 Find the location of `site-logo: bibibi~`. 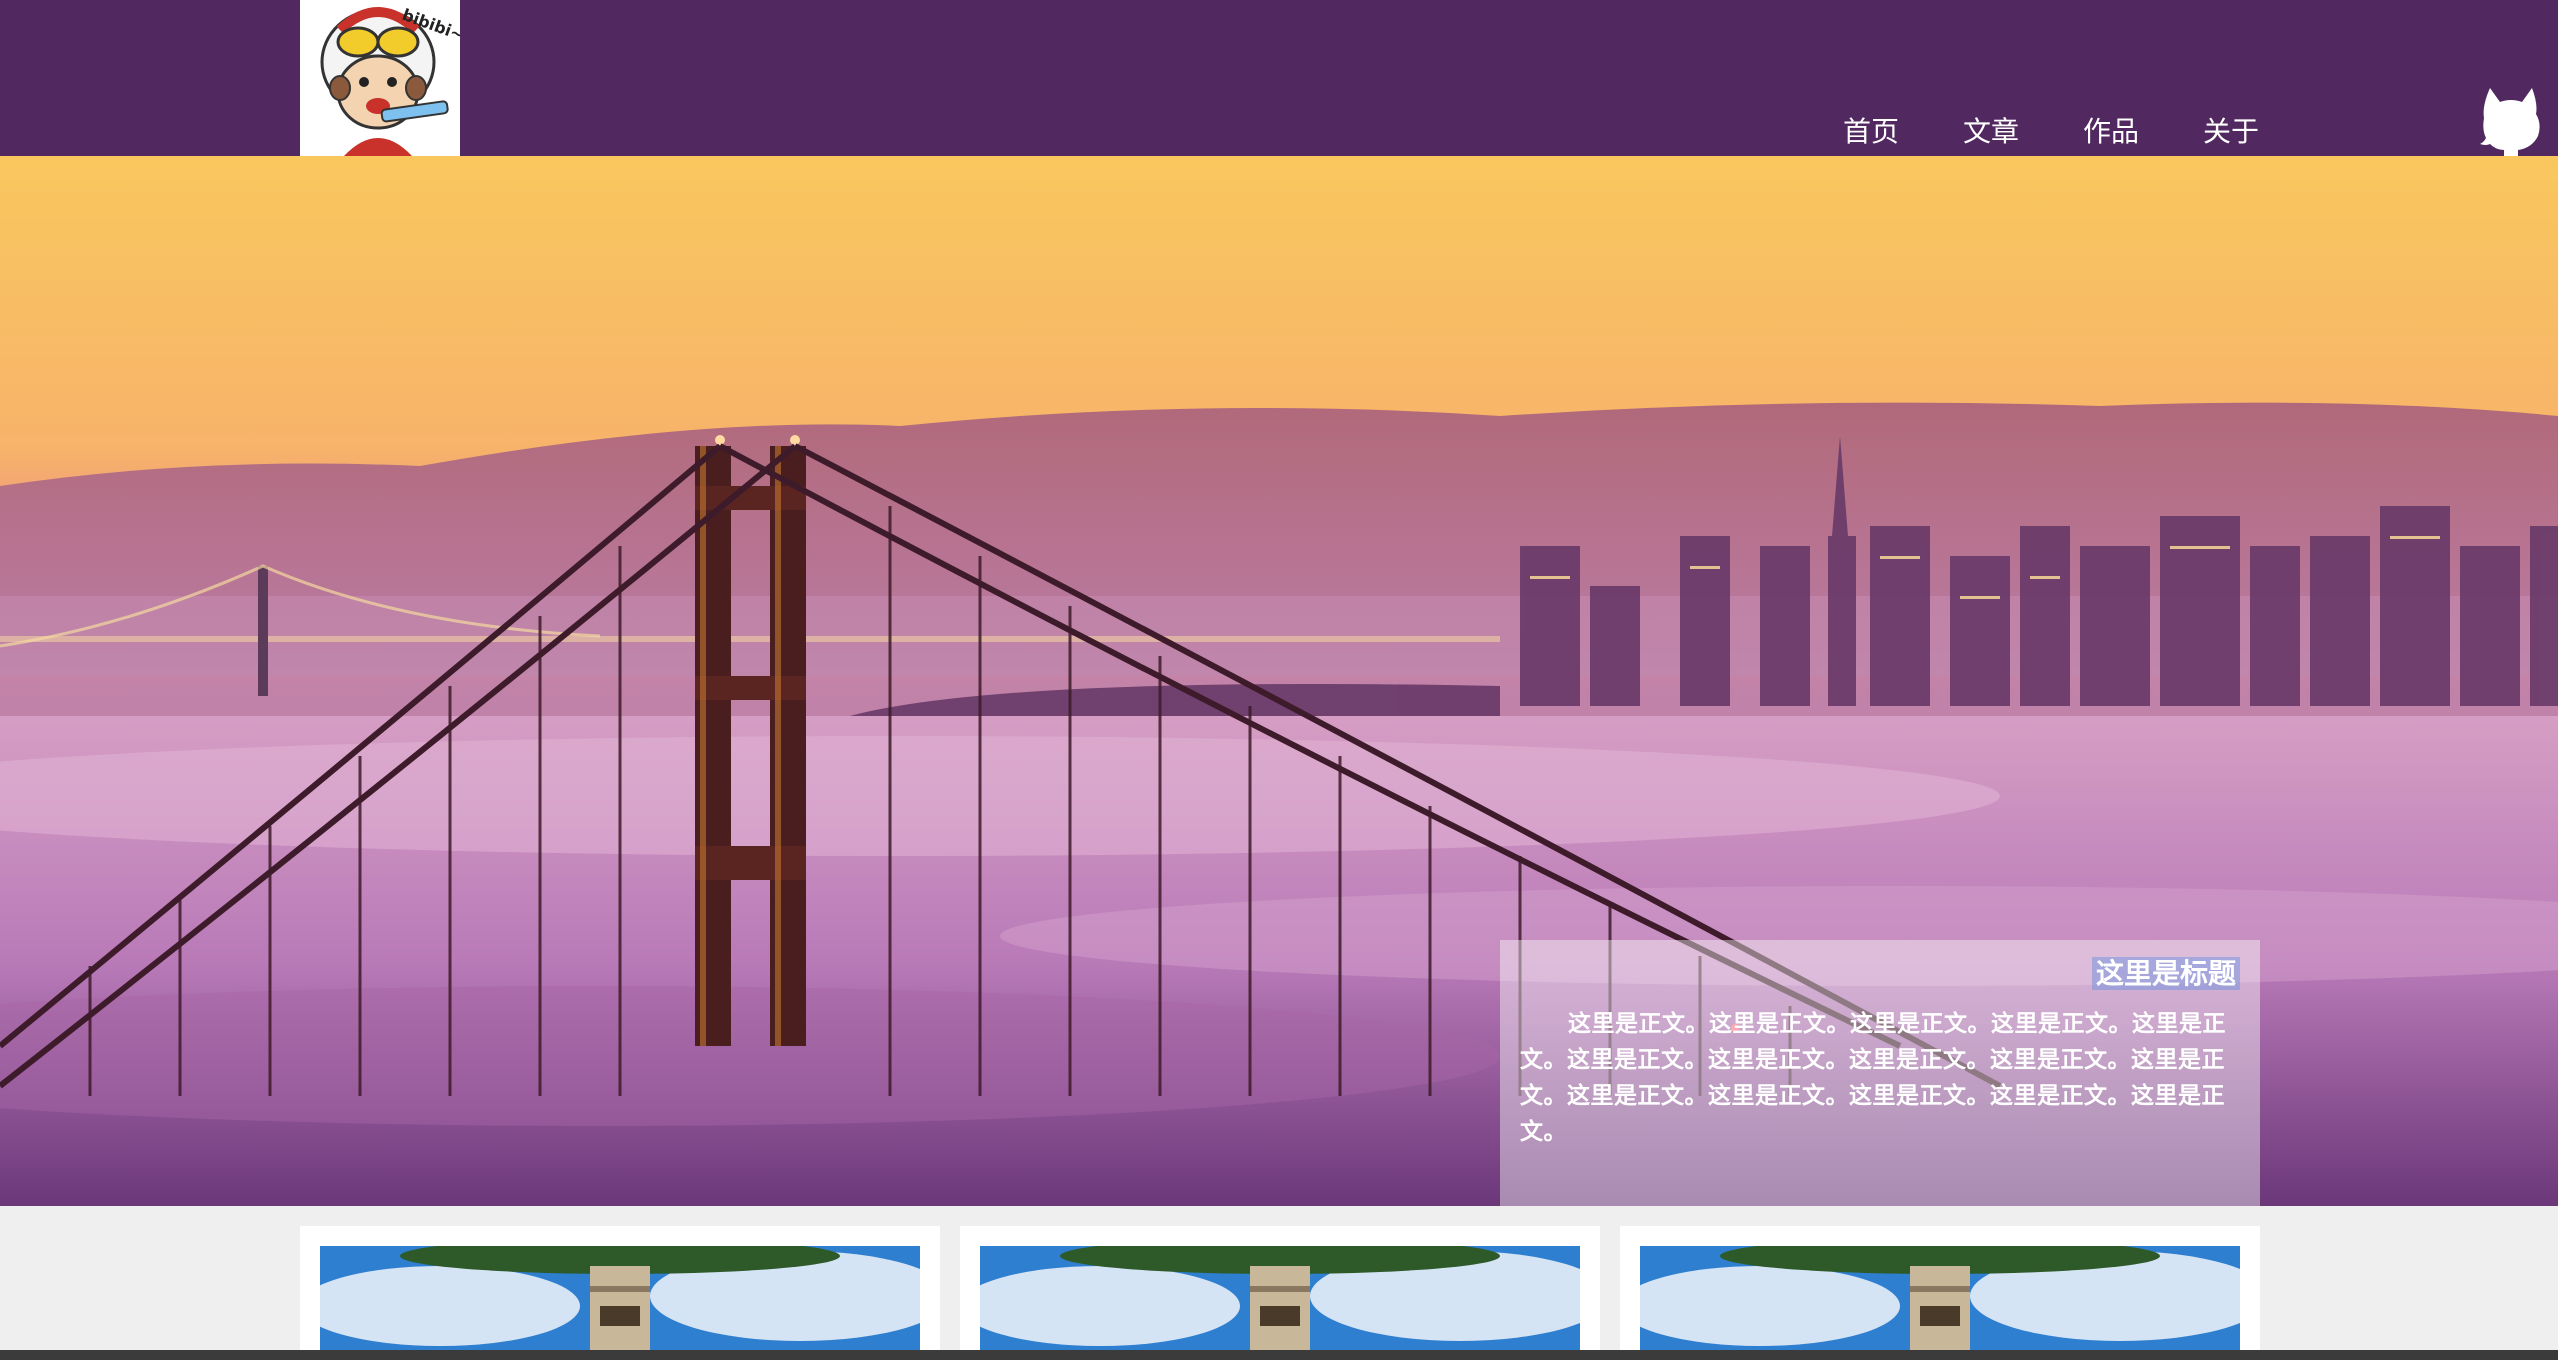

site-logo: bibibi~ is located at coordinates (380, 78).